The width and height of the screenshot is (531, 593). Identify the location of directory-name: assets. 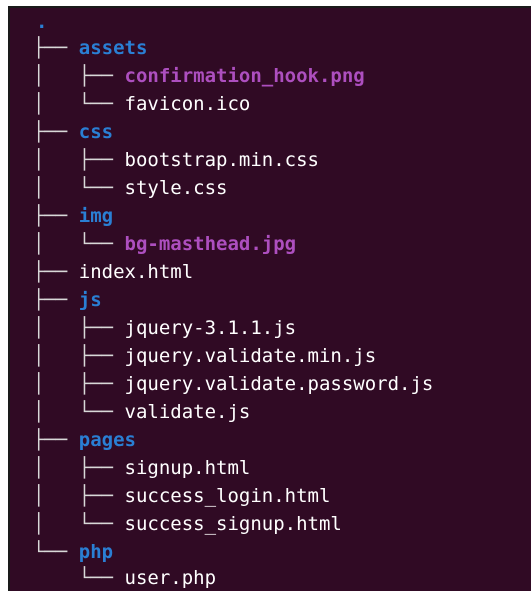
(113, 48).